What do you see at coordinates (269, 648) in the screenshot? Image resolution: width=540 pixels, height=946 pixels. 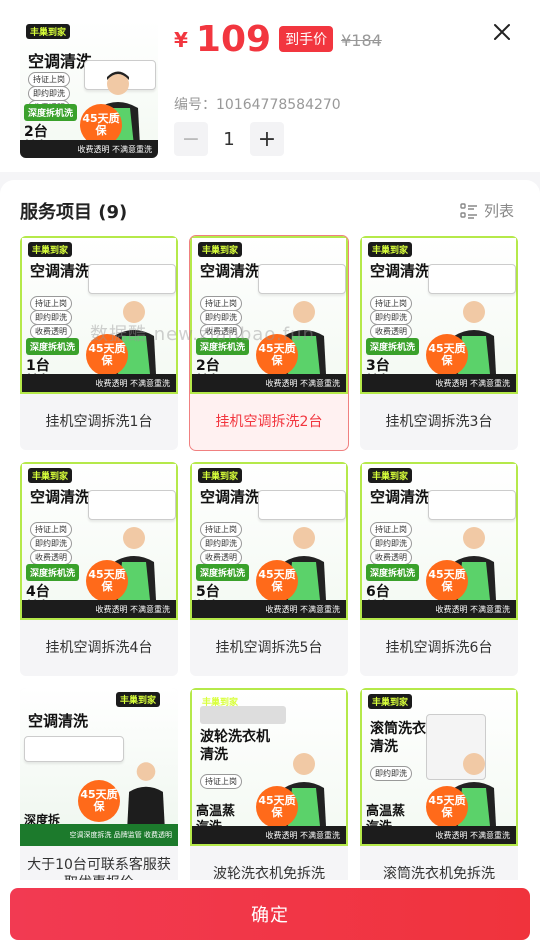 I see `service-card-label: 挂机空调拆洗5台` at bounding box center [269, 648].